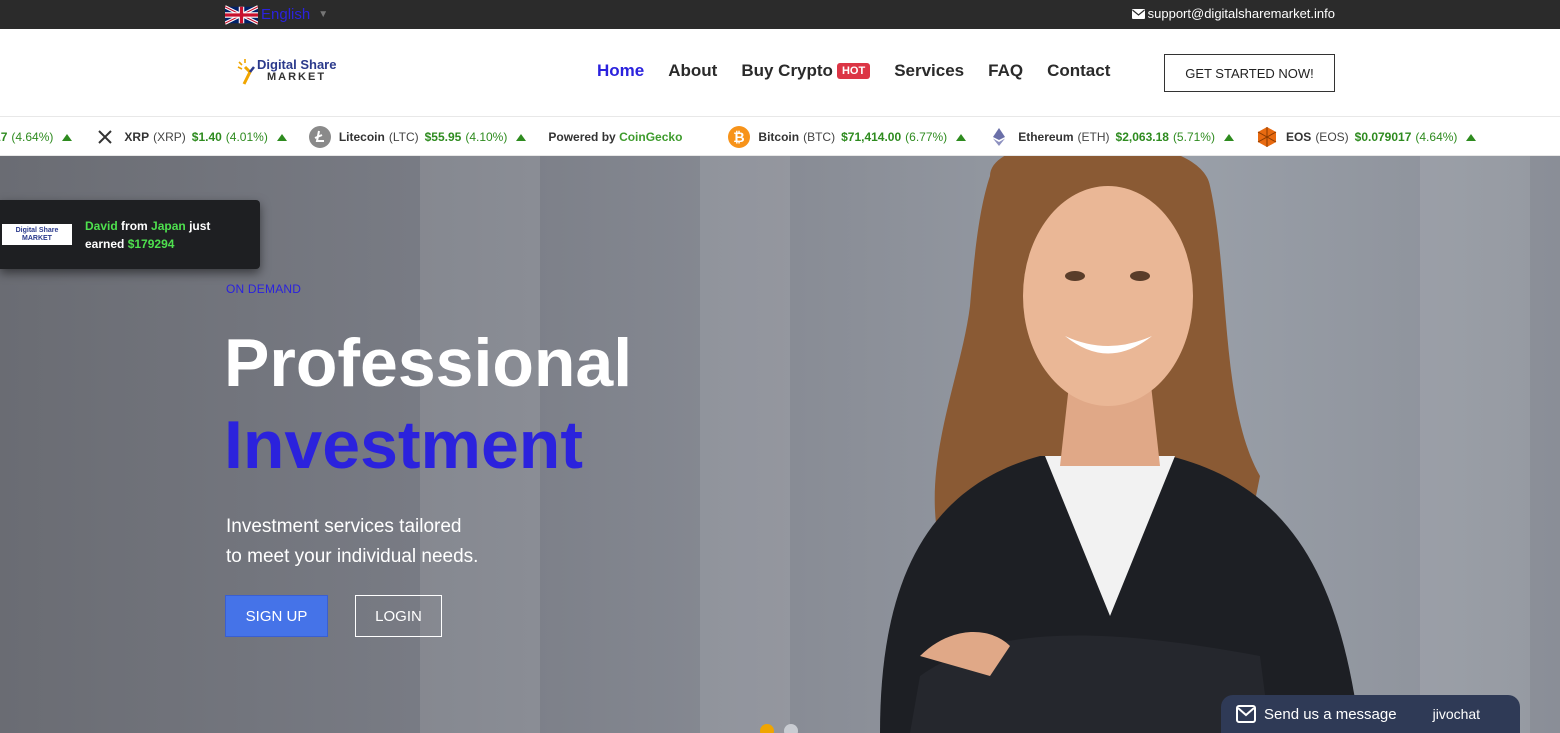  What do you see at coordinates (1138, 13) in the screenshot?
I see `envelope-icon` at bounding box center [1138, 13].